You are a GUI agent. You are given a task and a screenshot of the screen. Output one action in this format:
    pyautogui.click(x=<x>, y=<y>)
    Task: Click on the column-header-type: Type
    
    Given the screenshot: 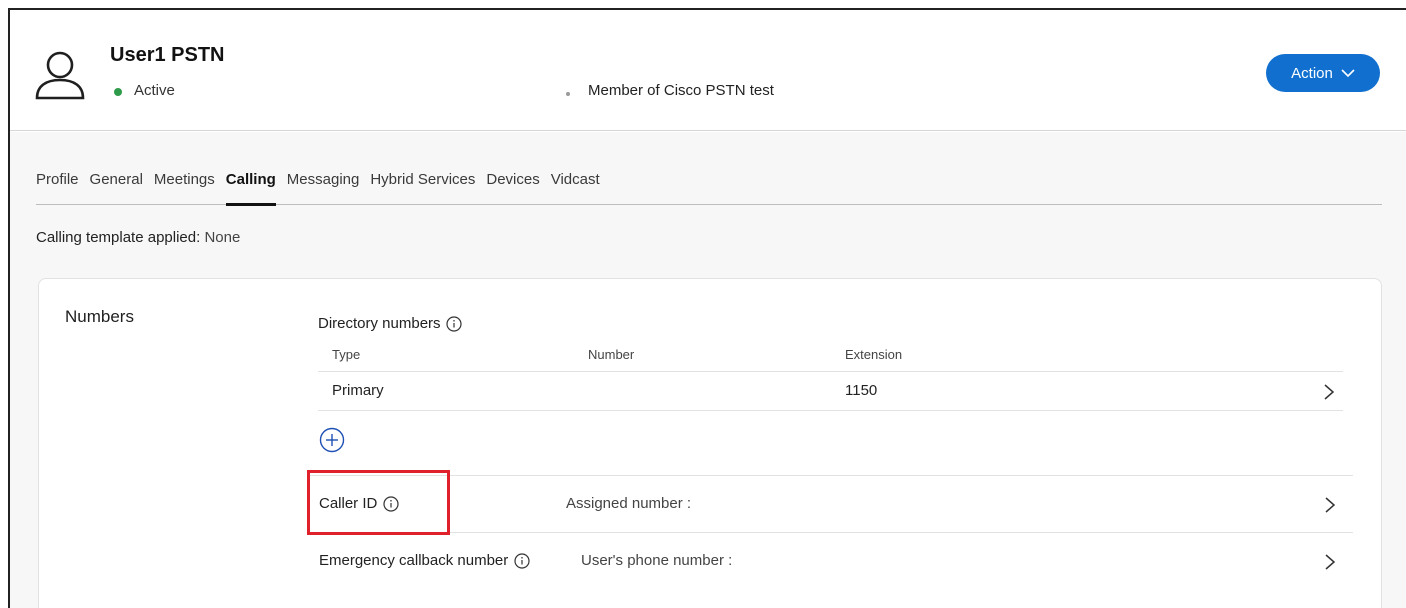 What is the action you would take?
    pyautogui.click(x=346, y=354)
    